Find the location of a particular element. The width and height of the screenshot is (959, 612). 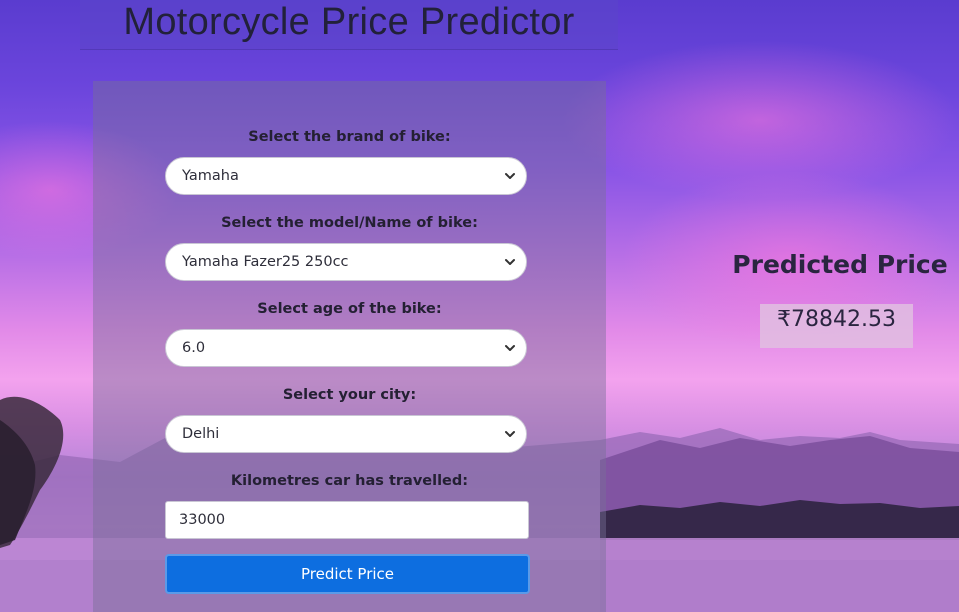

kms-label: Kilometres car has travelled: is located at coordinates (349, 481).